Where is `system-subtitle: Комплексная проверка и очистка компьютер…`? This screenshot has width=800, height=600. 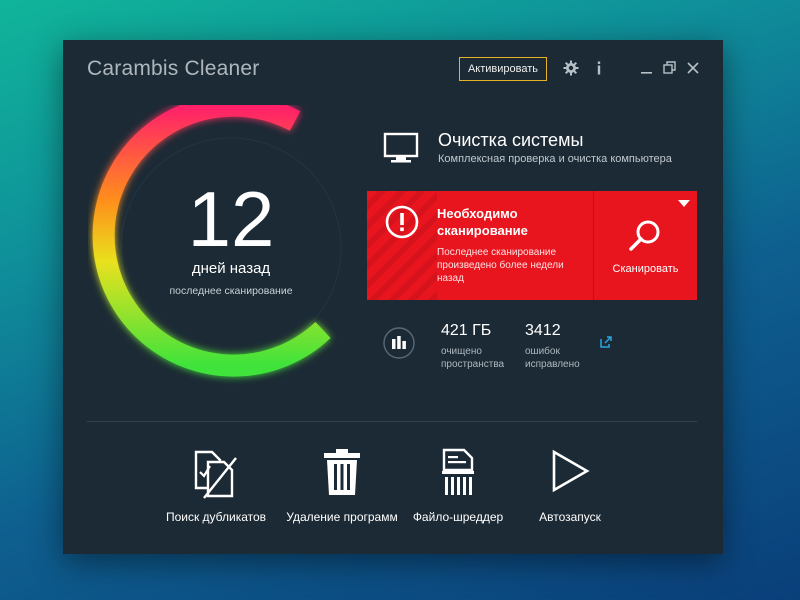
system-subtitle: Комплексная проверка и очистка компьютер… is located at coordinates (555, 159).